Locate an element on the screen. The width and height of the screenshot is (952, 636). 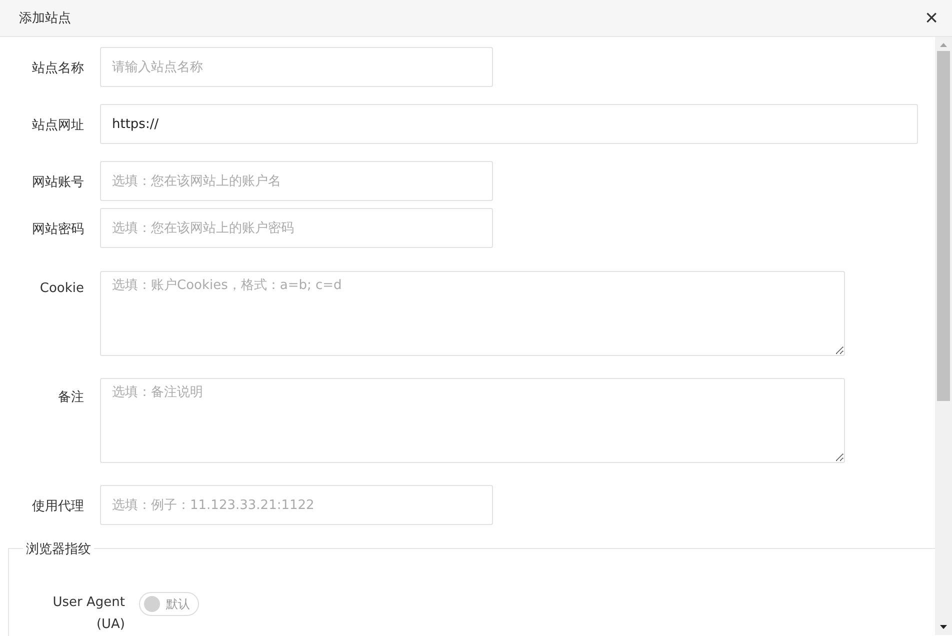
input-field: https:// is located at coordinates (509, 124).